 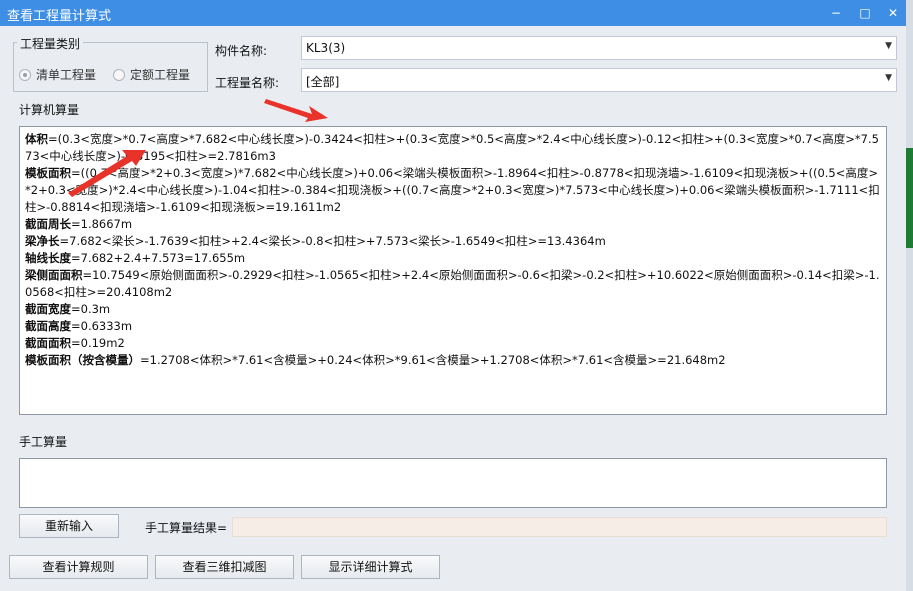 What do you see at coordinates (78, 567) in the screenshot?
I see `view-rules-button: 查看计算规则` at bounding box center [78, 567].